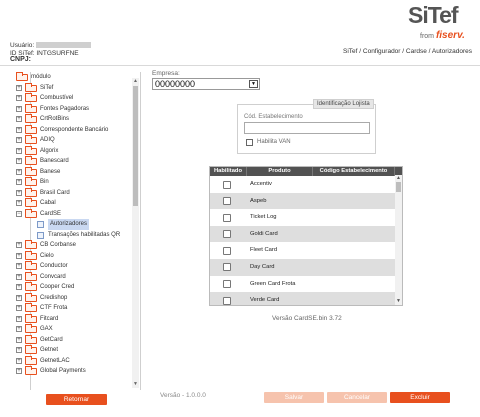  Describe the element at coordinates (306, 298) in the screenshot. I see `table-row: Verde Card` at that location.